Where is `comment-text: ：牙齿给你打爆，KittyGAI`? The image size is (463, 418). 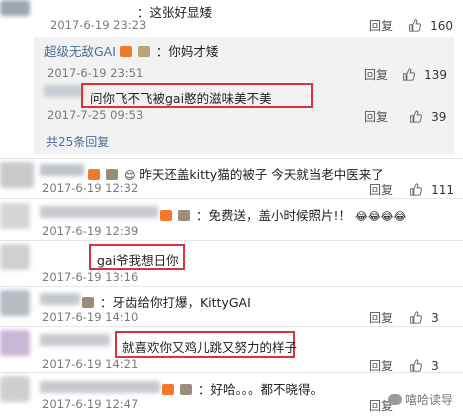
comment-text: ：牙齿给你打爆，KittyGAI is located at coordinates (175, 302).